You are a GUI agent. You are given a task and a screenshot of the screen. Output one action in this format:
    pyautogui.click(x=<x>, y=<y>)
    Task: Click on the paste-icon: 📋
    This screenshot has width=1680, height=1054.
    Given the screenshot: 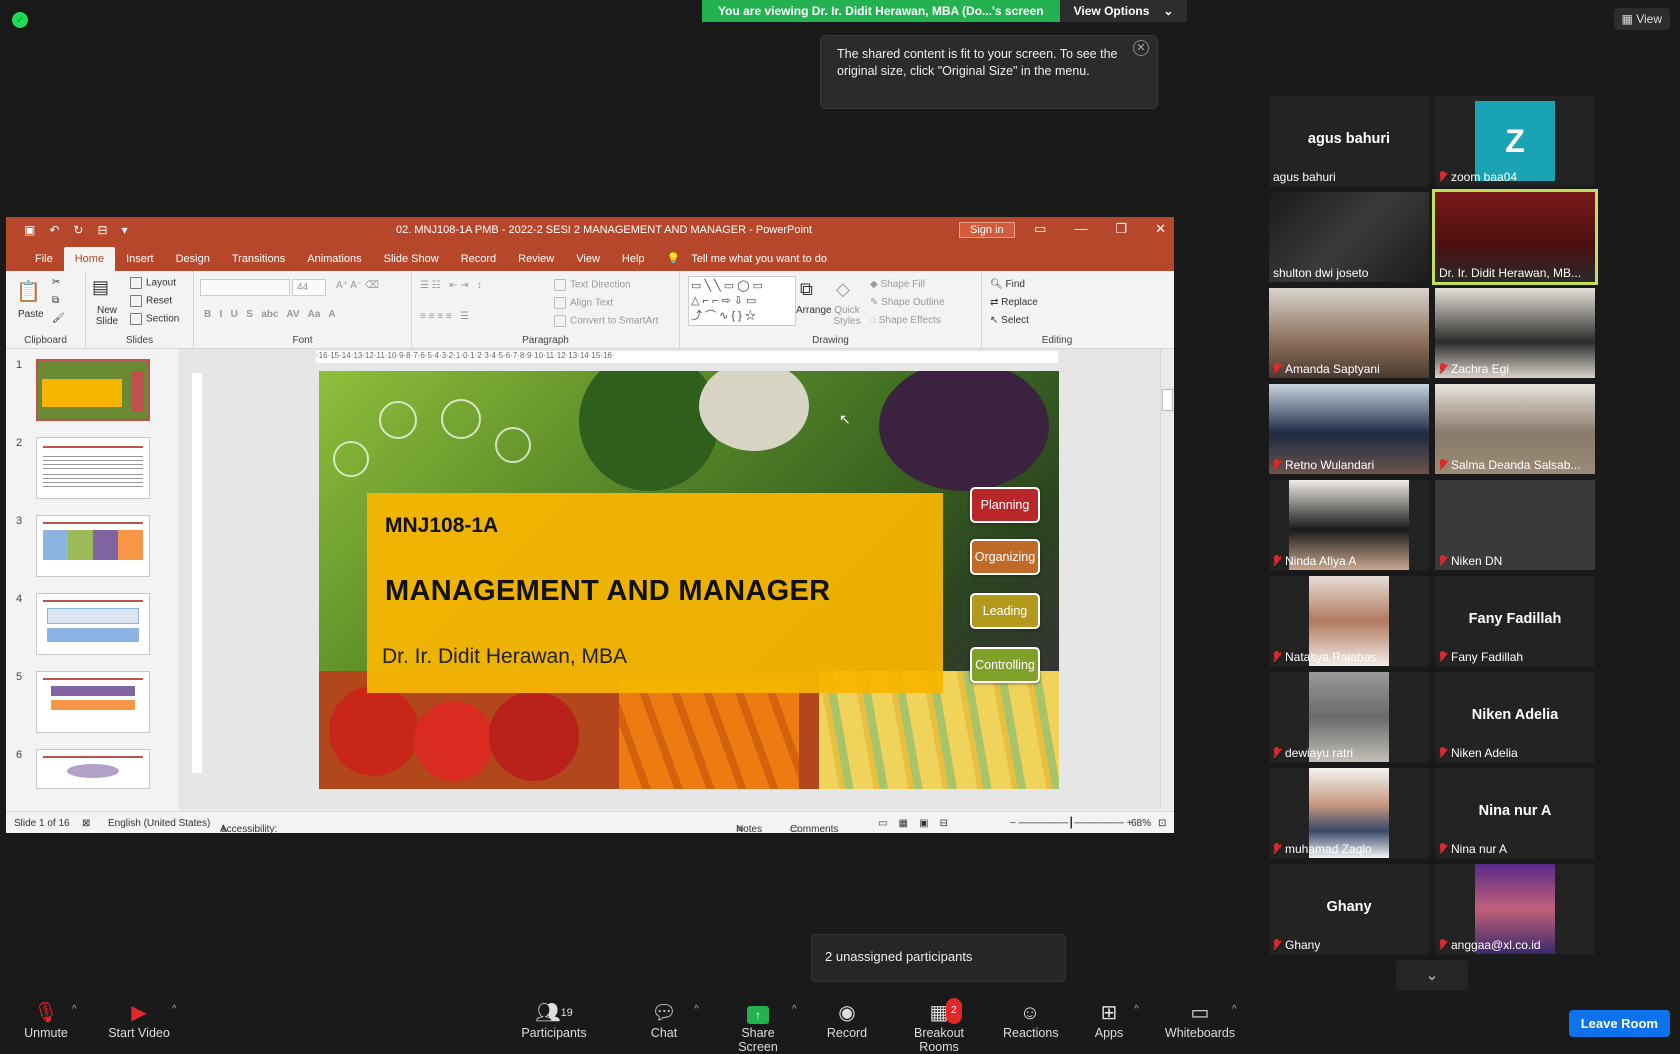 What is the action you would take?
    pyautogui.click(x=28, y=291)
    